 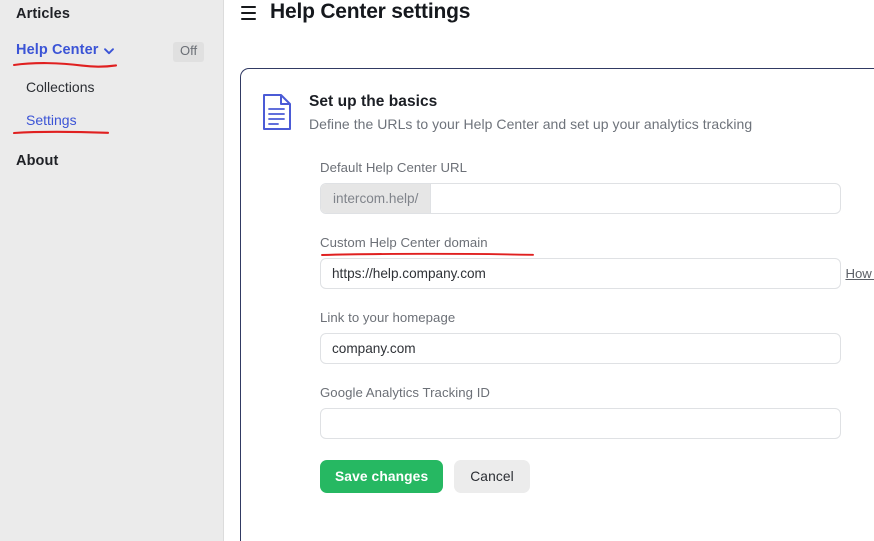 I want to click on homepage-input, so click(x=580, y=348).